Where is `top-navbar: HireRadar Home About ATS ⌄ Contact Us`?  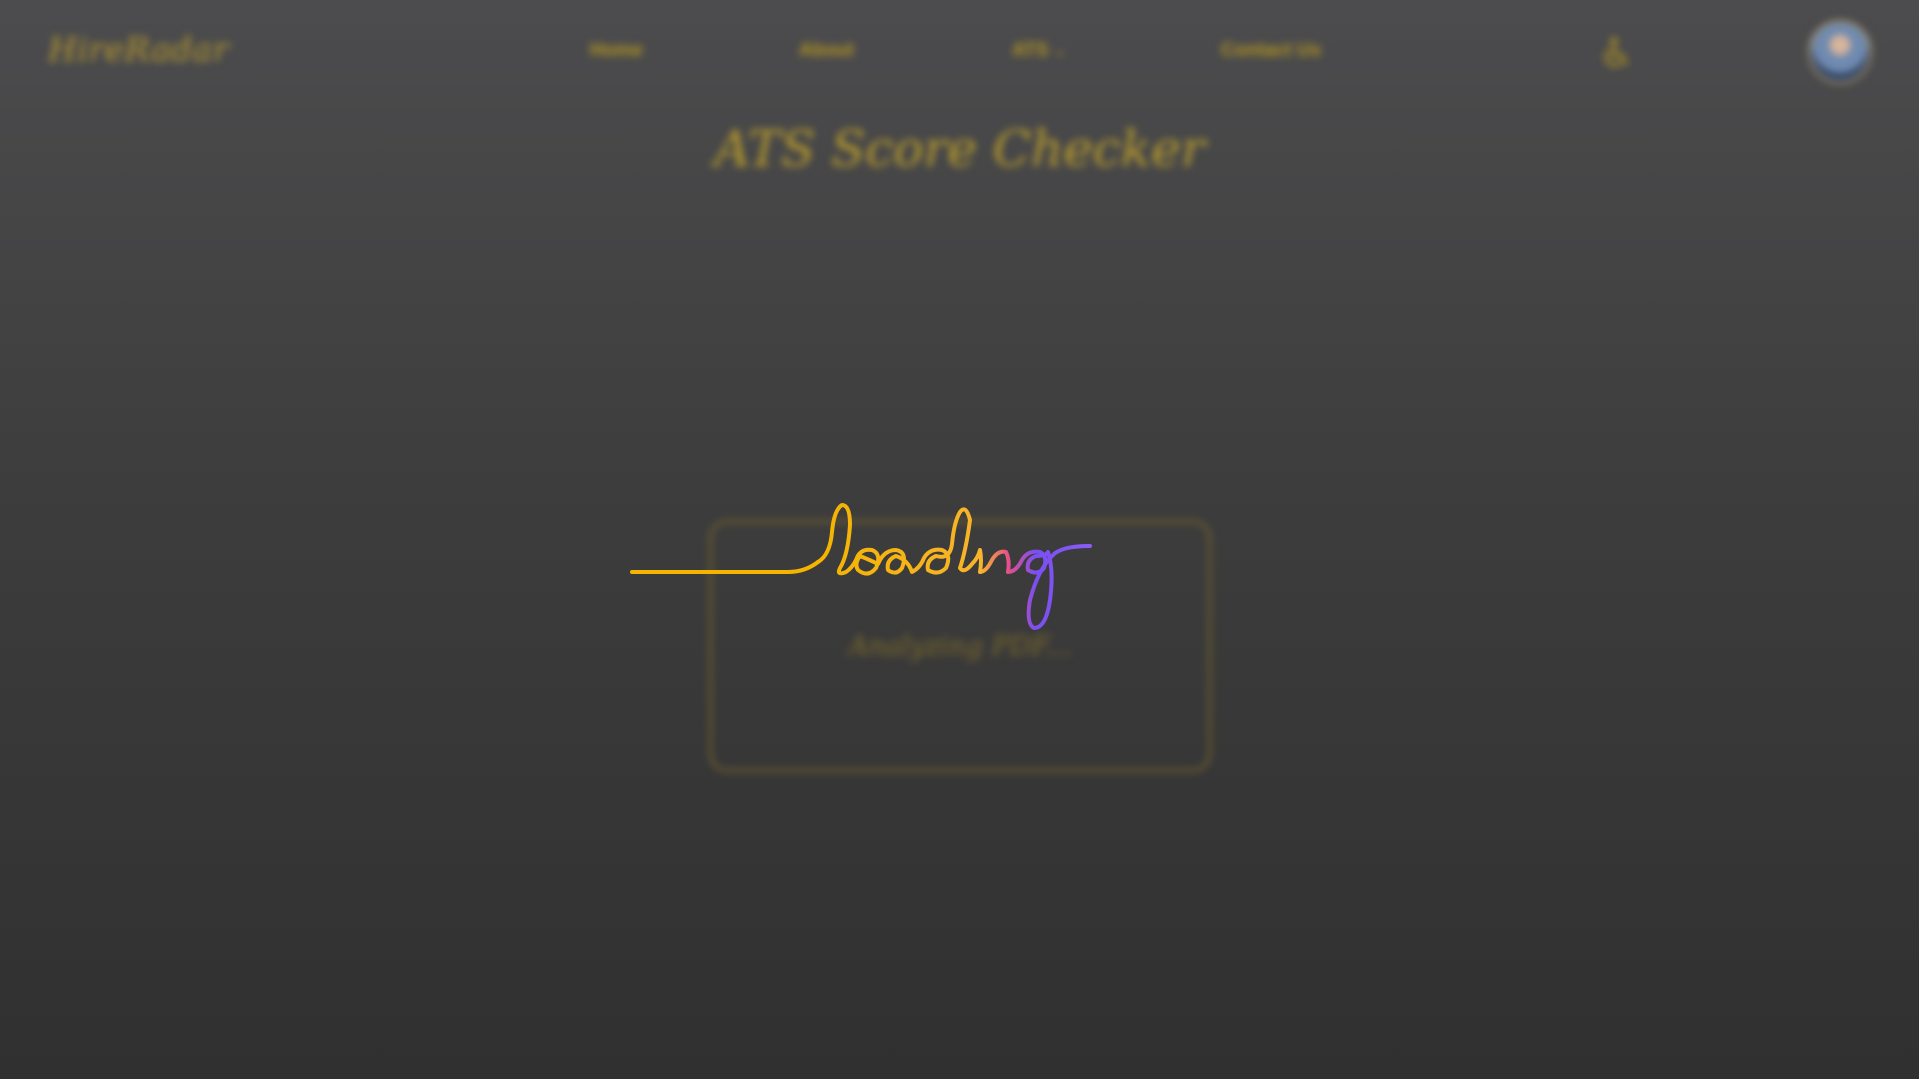
top-navbar: HireRadar Home About ATS ⌄ Contact Us is located at coordinates (959, 52).